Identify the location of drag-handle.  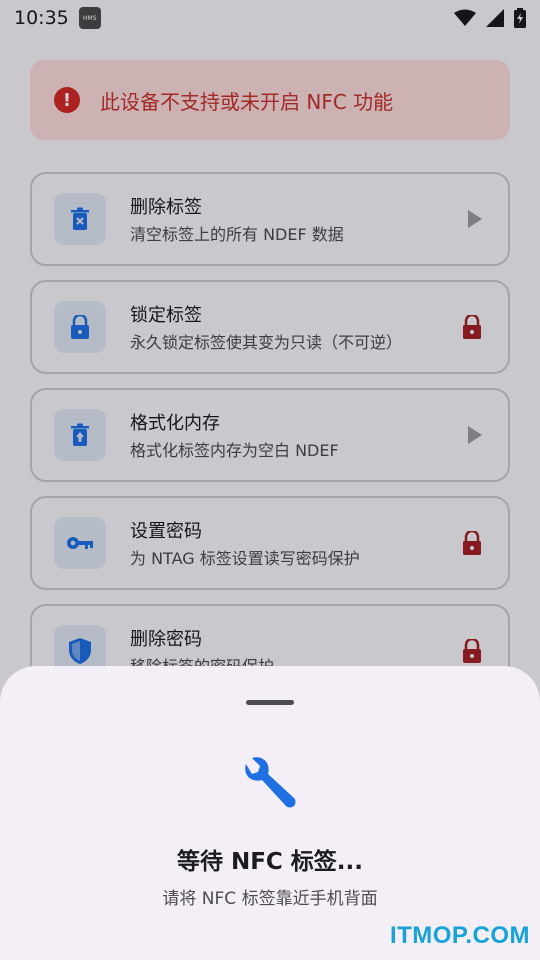
(270, 702).